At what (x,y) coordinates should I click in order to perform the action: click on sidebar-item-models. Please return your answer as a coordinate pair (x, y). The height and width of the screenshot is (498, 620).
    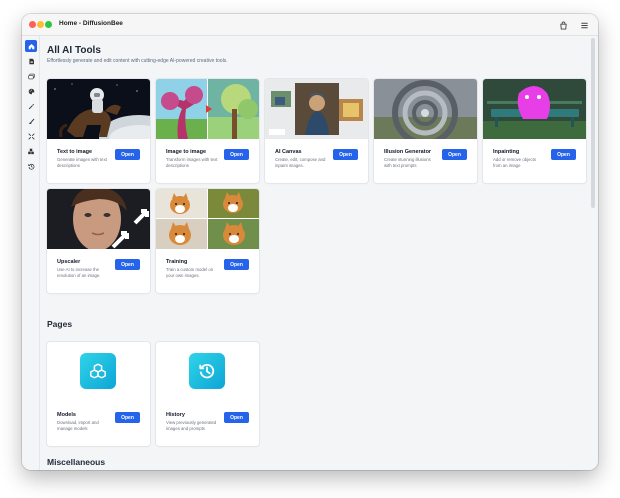
    Looking at the image, I should click on (31, 151).